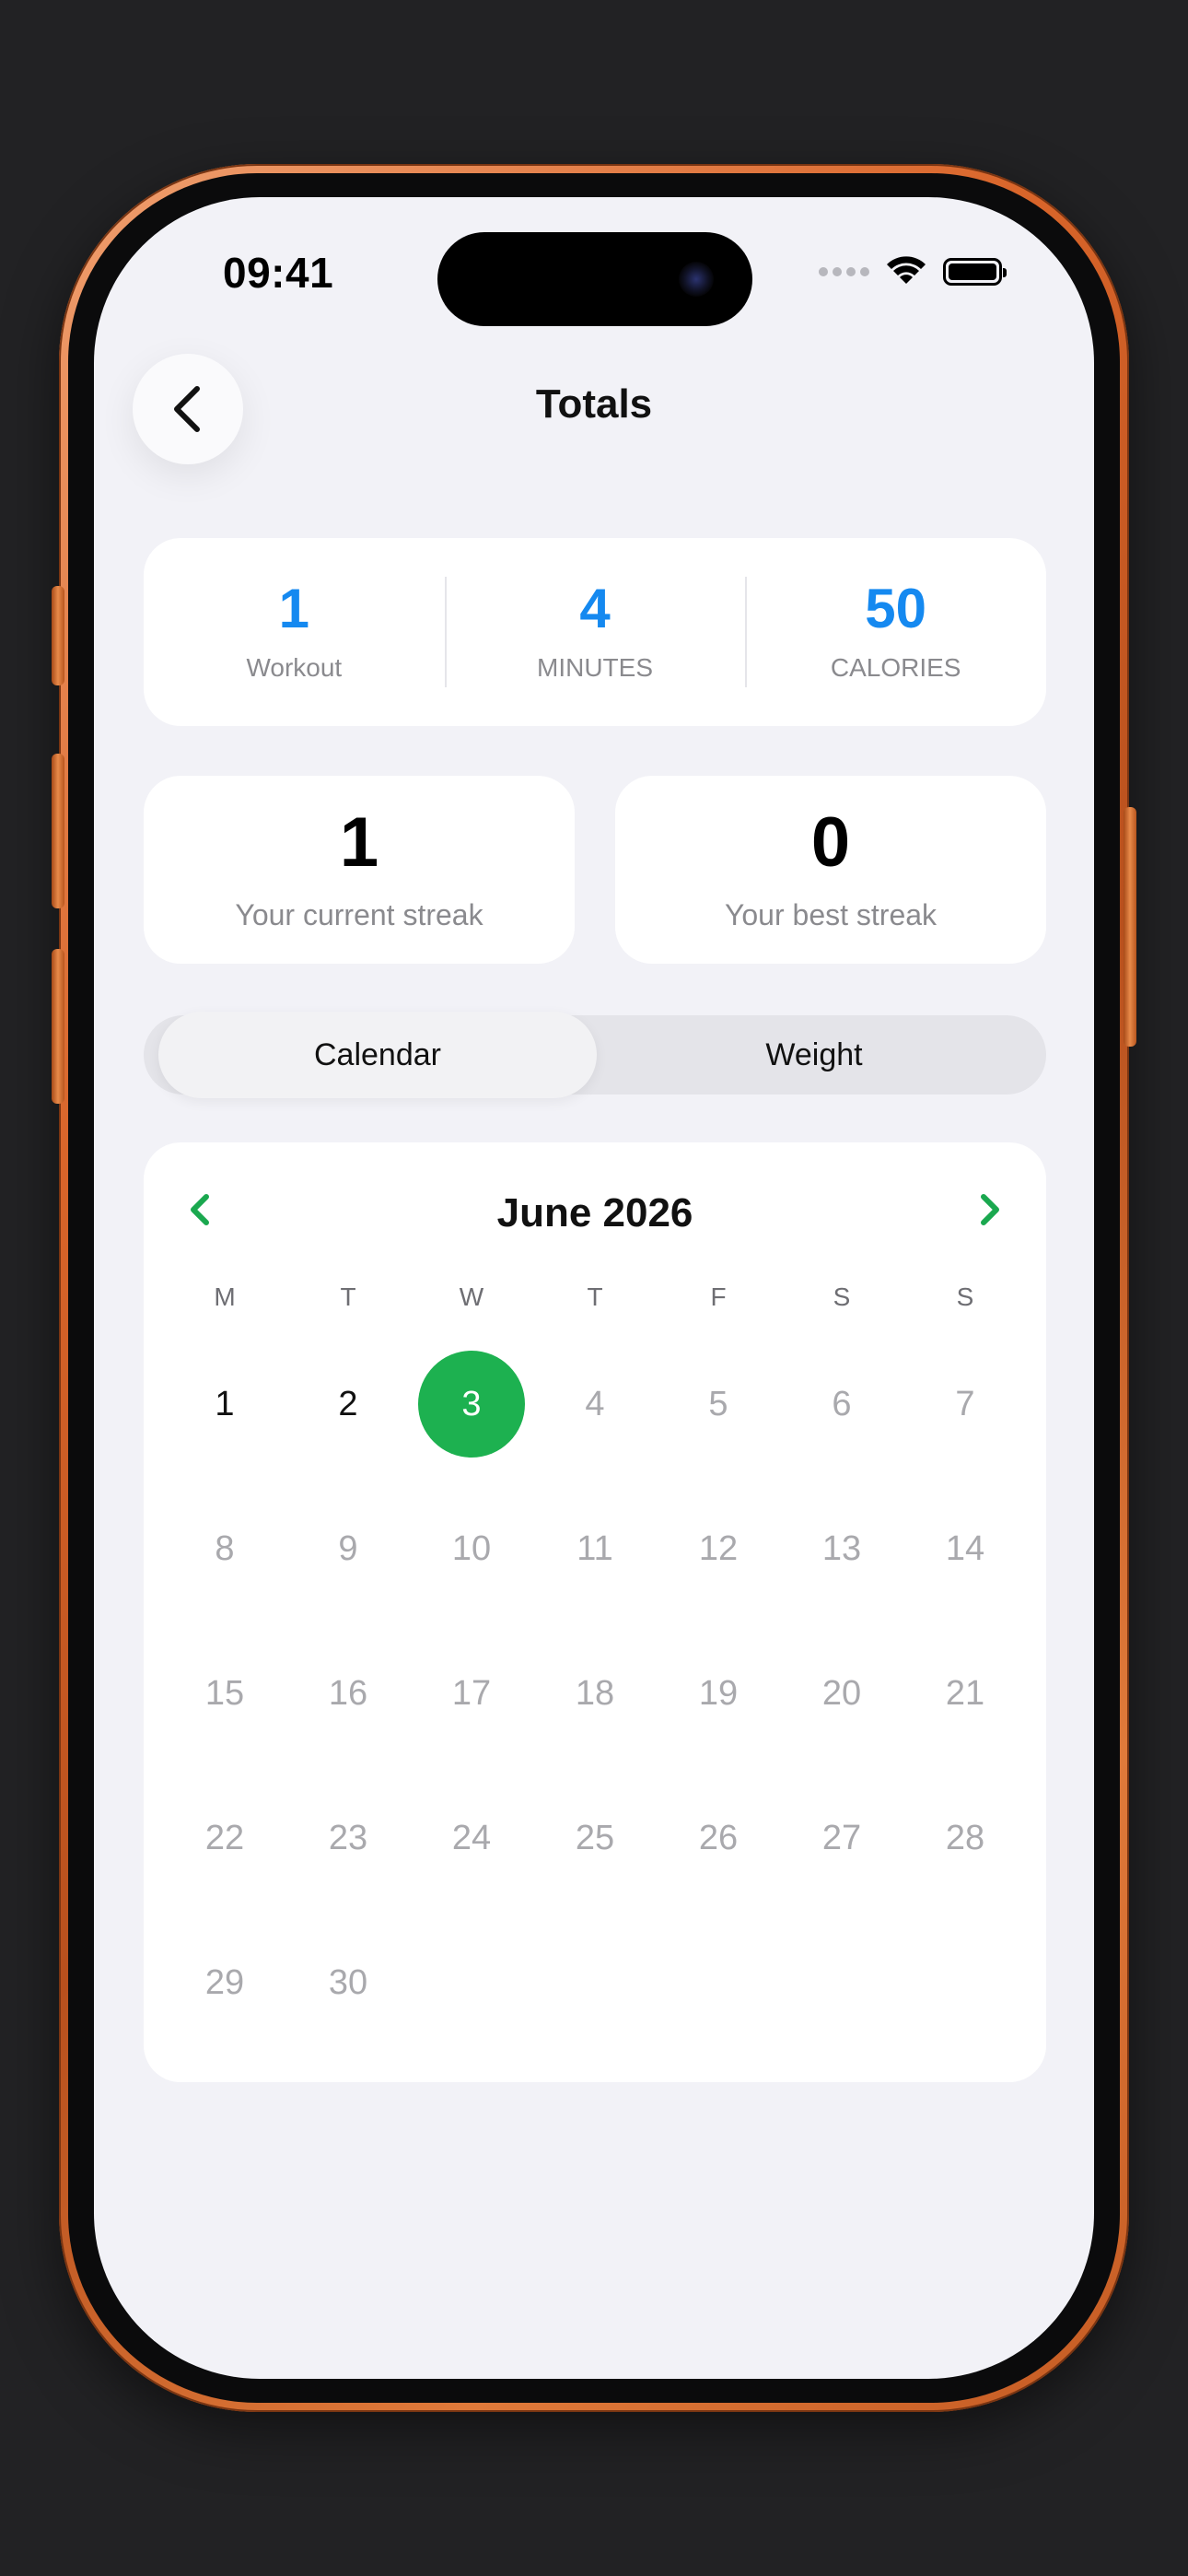  I want to click on total-minutes: 4 MINUTES, so click(595, 632).